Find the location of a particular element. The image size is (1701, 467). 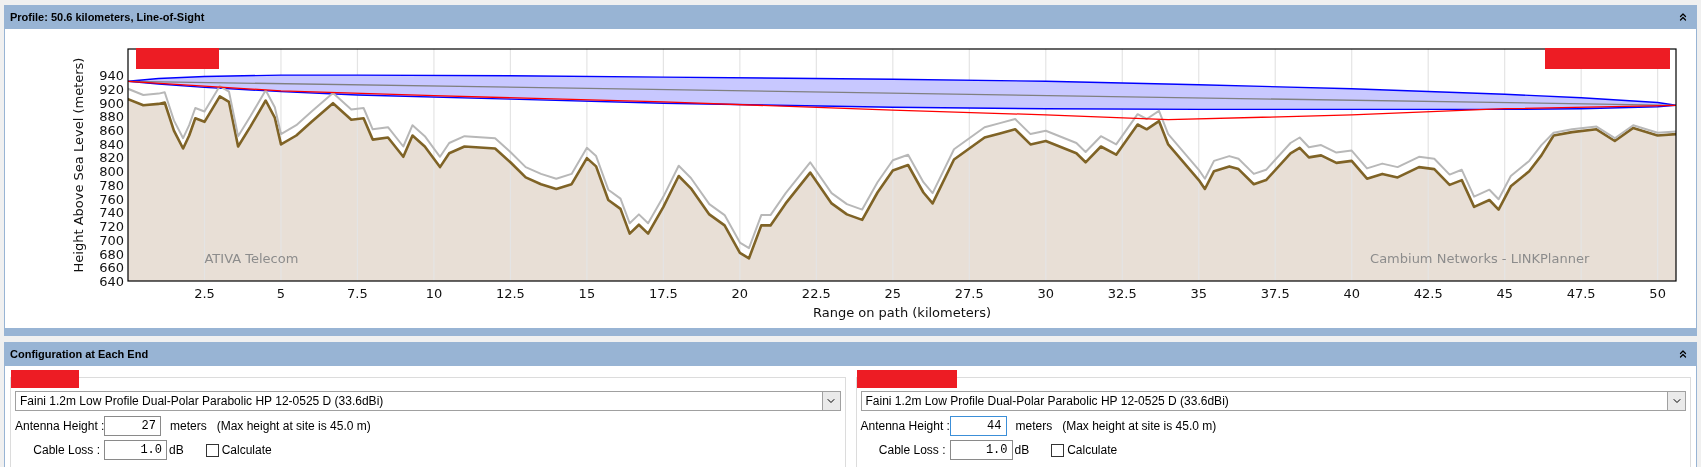

tick-label: 47.5 is located at coordinates (1581, 293).